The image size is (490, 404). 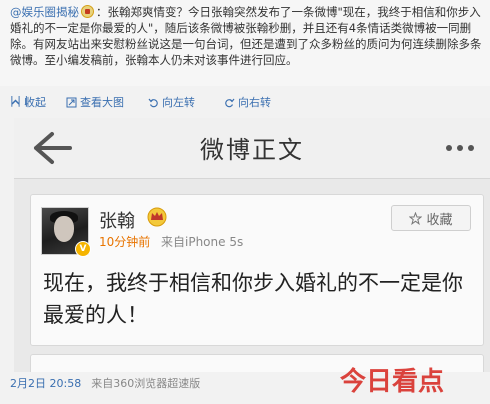 I want to click on verified-badge-icon: V, so click(x=83, y=249).